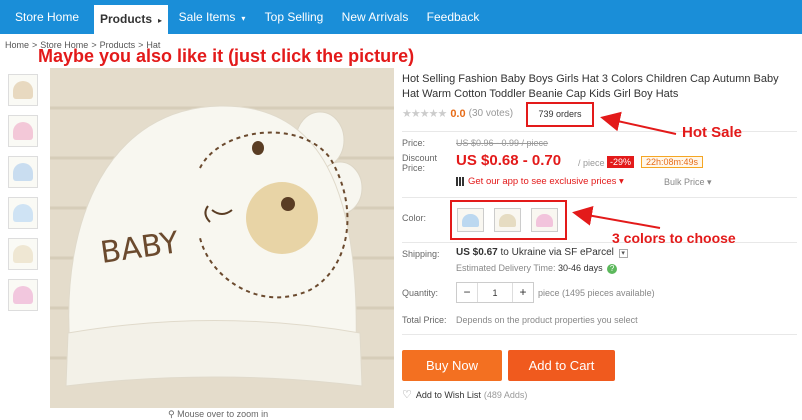  I want to click on color-swatch-beige, so click(507, 220).